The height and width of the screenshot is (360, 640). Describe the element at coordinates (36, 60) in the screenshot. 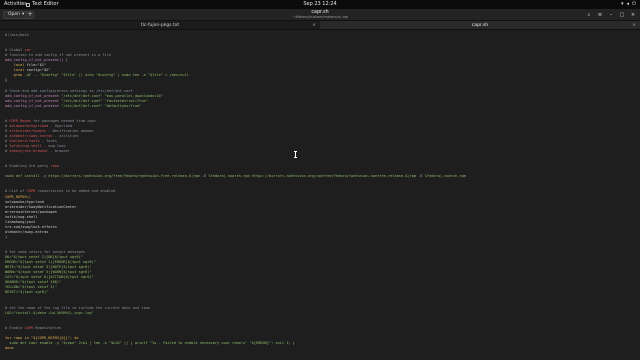

I see `code-token: add_config_if_not_present() {` at that location.